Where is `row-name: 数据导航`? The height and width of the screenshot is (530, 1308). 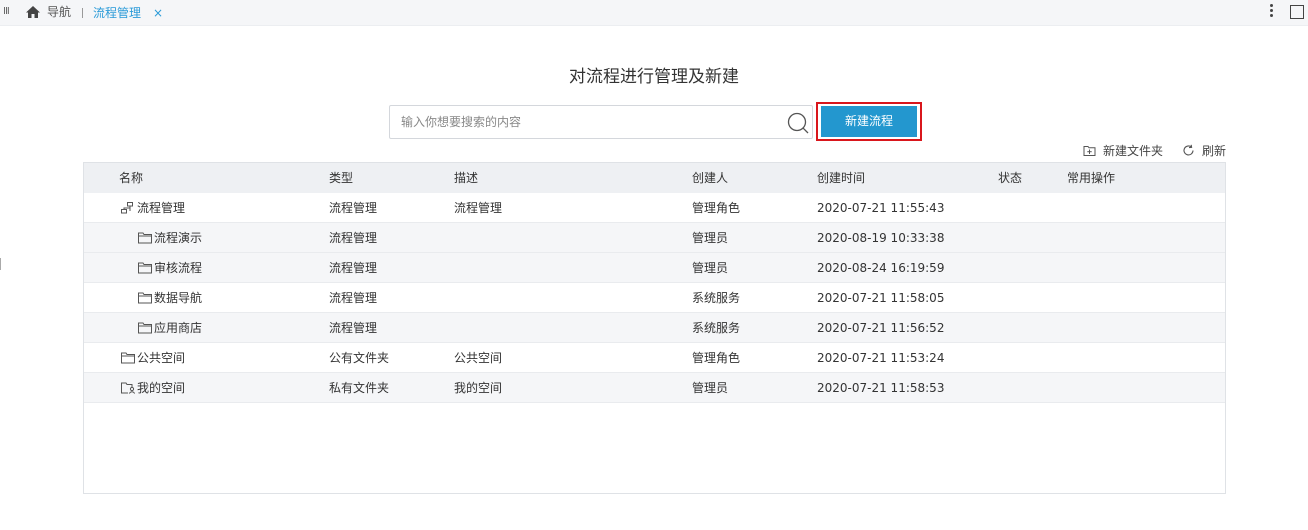
row-name: 数据导航 is located at coordinates (178, 298).